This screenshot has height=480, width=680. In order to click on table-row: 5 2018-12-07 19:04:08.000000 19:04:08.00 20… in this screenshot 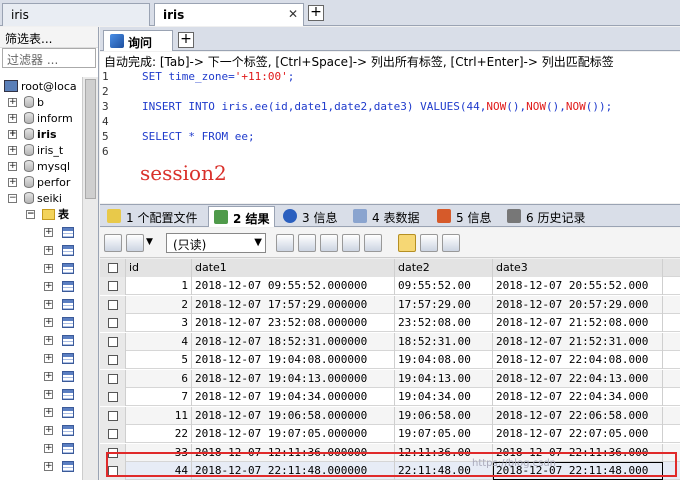, I will do `click(390, 360)`.